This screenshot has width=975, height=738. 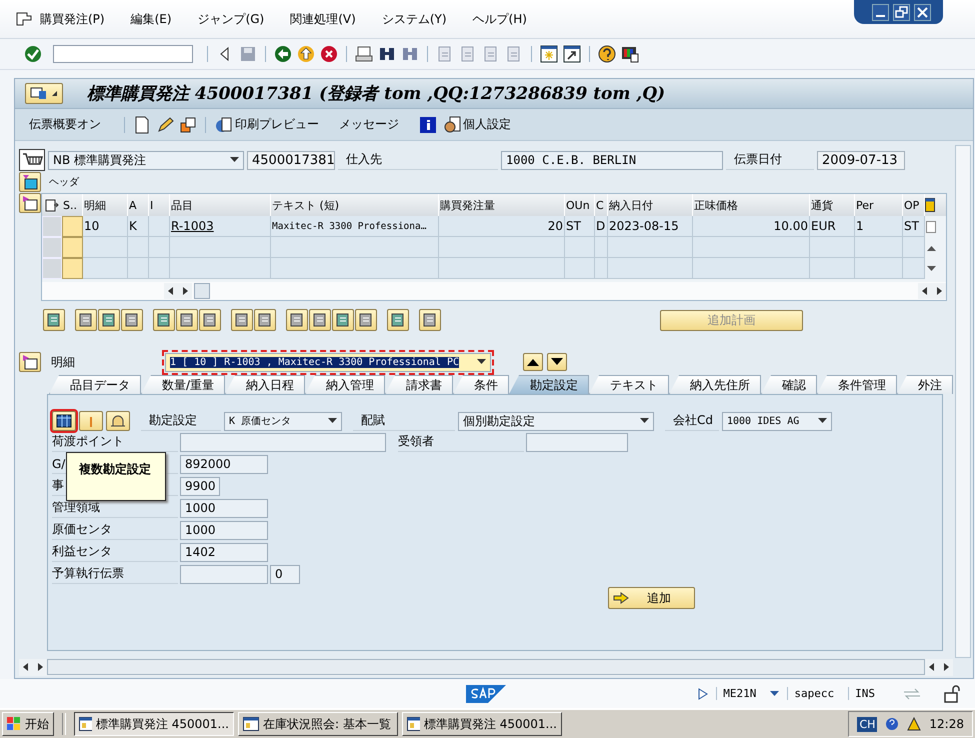 What do you see at coordinates (188, 125) in the screenshot?
I see `switch-icon` at bounding box center [188, 125].